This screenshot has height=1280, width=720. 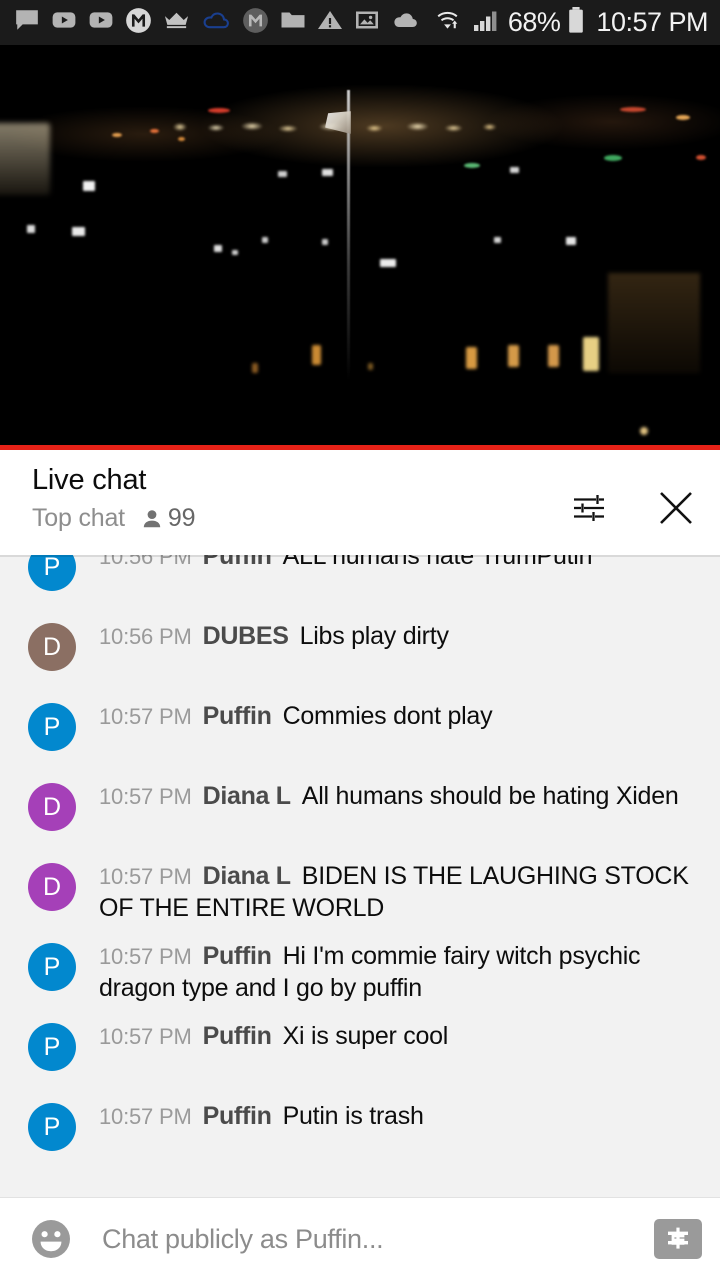 I want to click on chat-settings-button, so click(x=588, y=508).